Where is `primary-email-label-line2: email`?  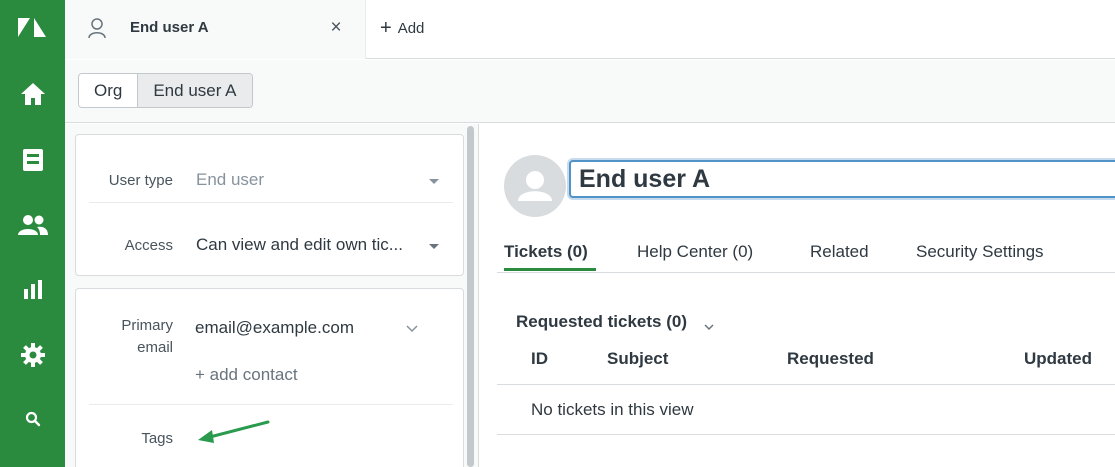
primary-email-label-line2: email is located at coordinates (155, 347).